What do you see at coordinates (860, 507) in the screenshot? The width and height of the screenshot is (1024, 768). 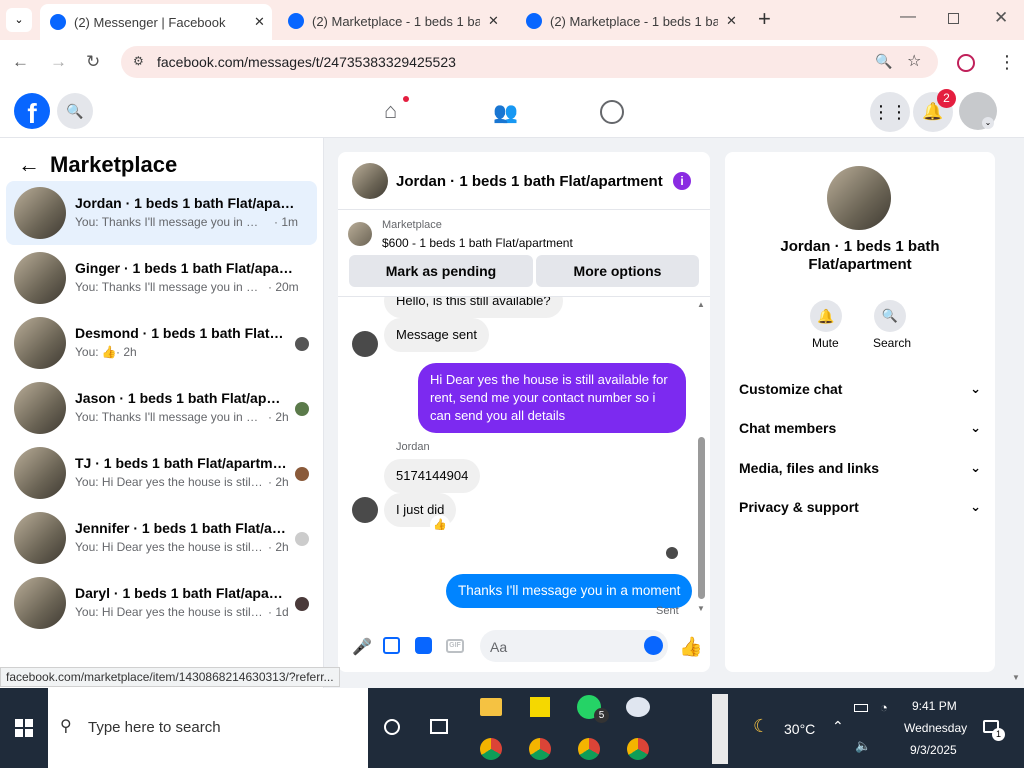 I see `privacy-support-section: Privacy & support ⌄` at bounding box center [860, 507].